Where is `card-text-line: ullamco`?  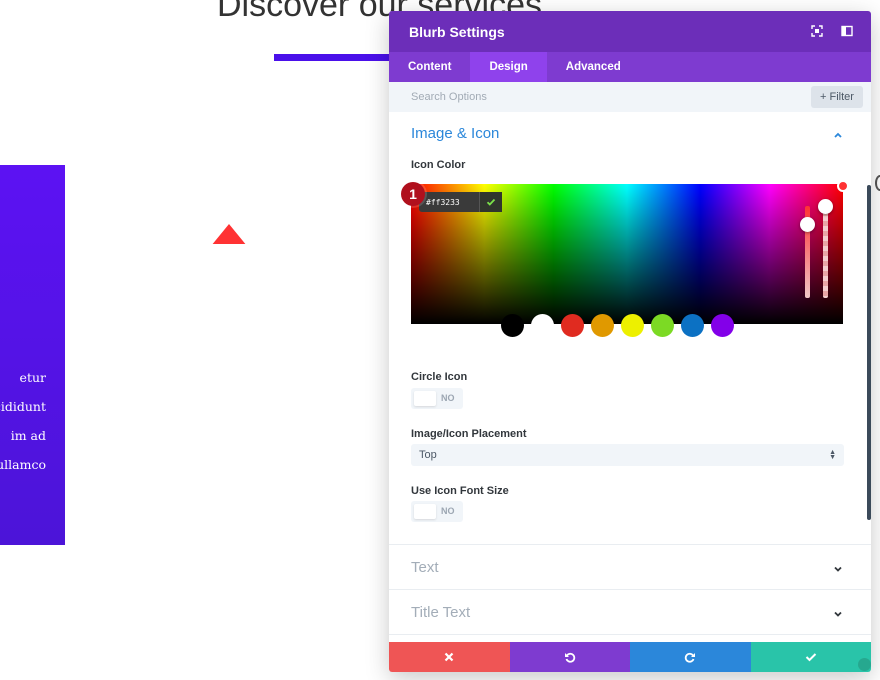
card-text-line: ullamco is located at coordinates (23, 464).